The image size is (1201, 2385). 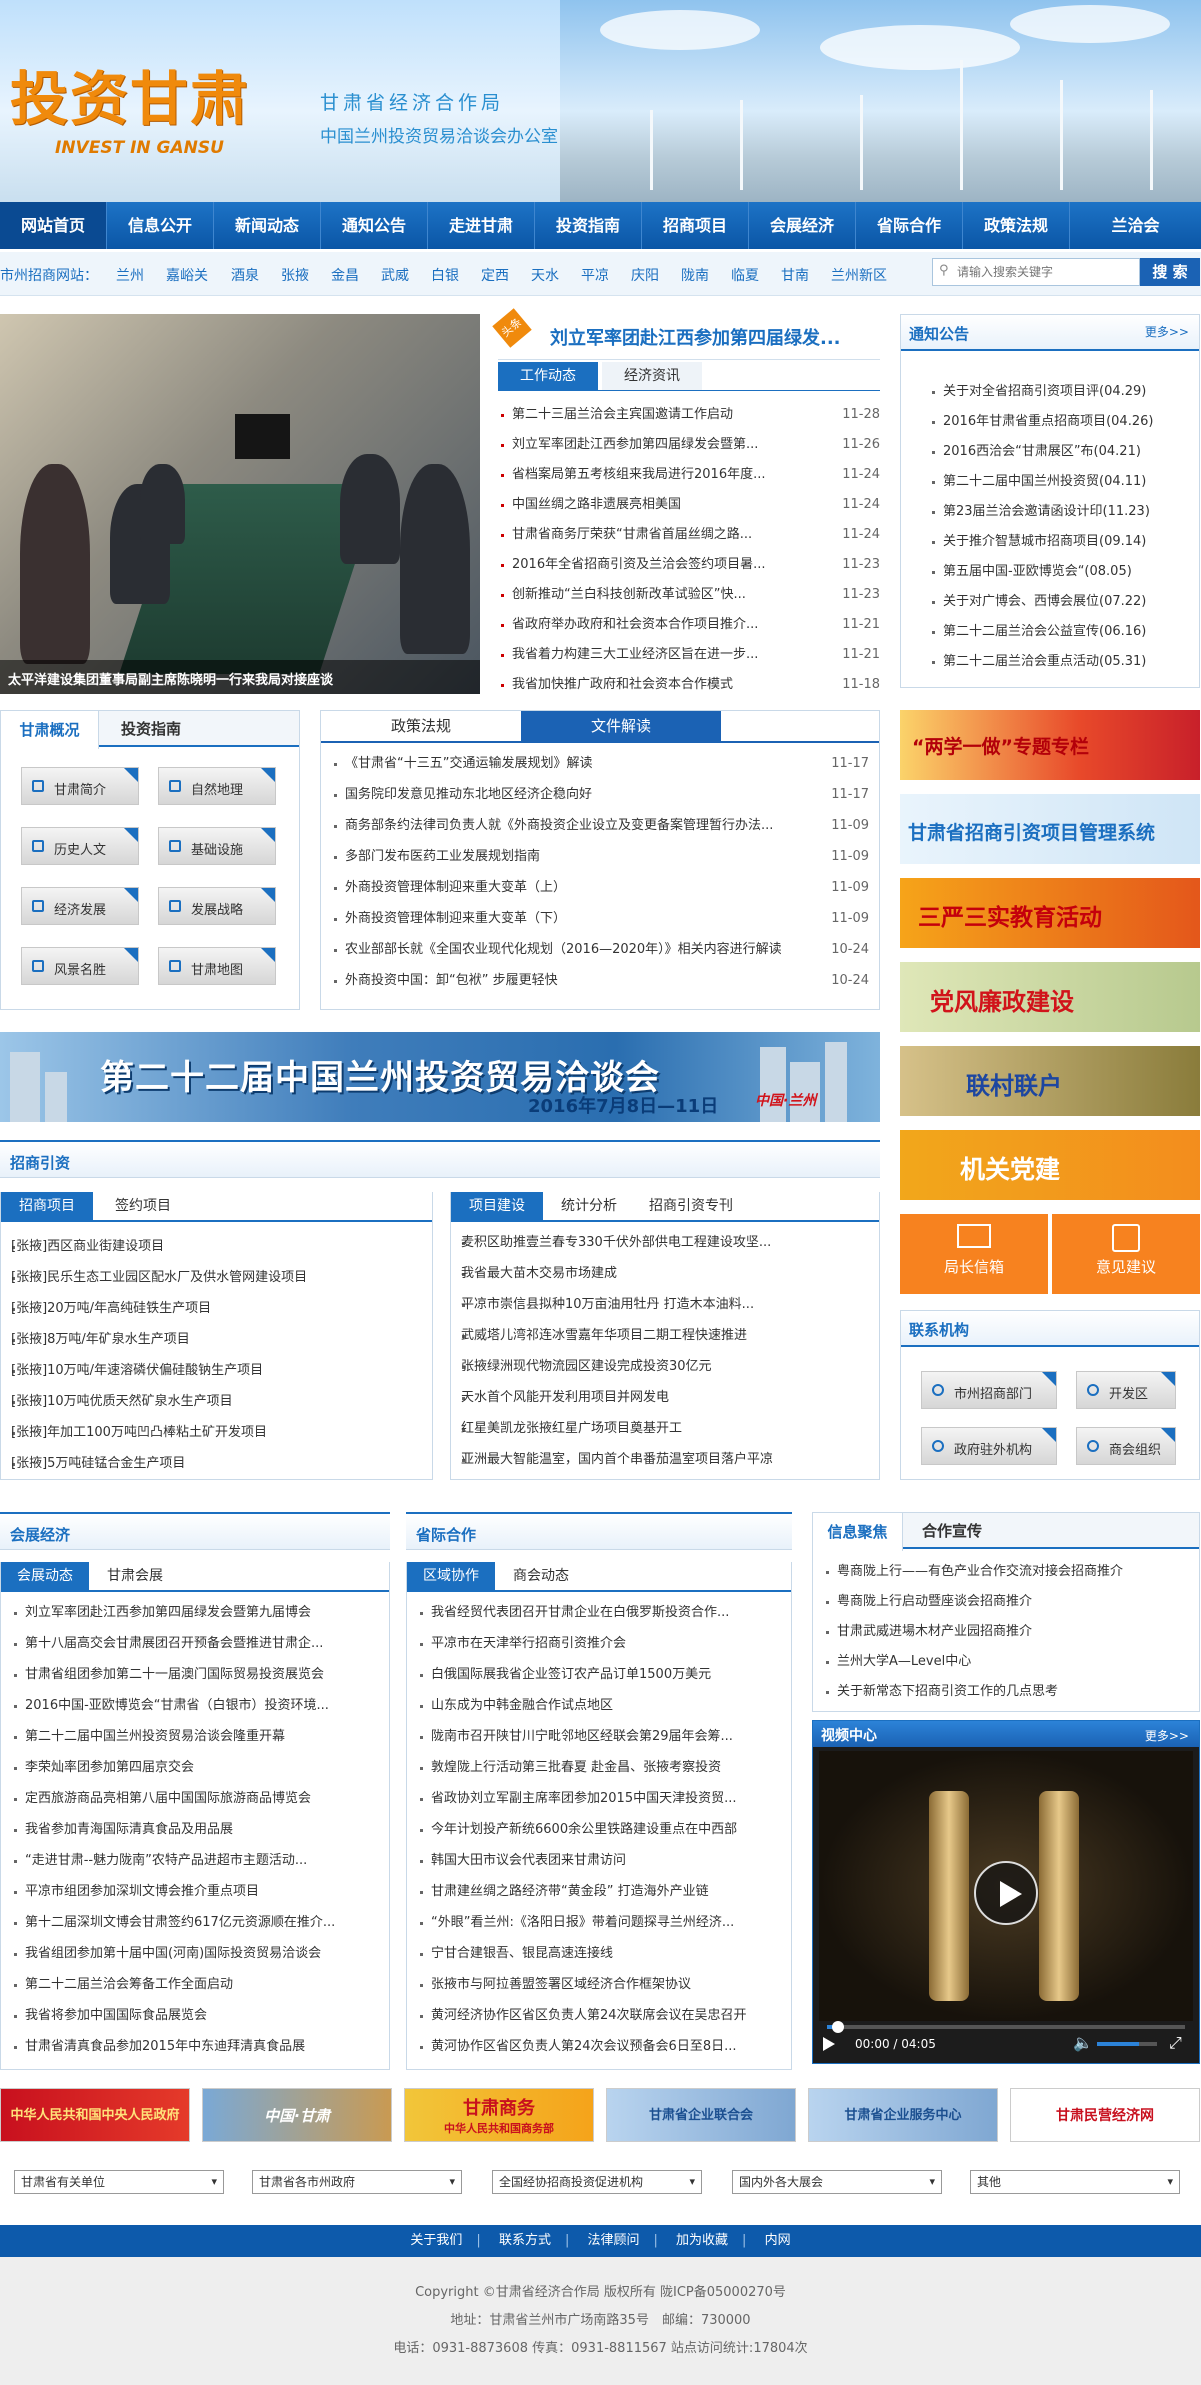 I want to click on tab-statistics: 统计分析, so click(x=589, y=1206).